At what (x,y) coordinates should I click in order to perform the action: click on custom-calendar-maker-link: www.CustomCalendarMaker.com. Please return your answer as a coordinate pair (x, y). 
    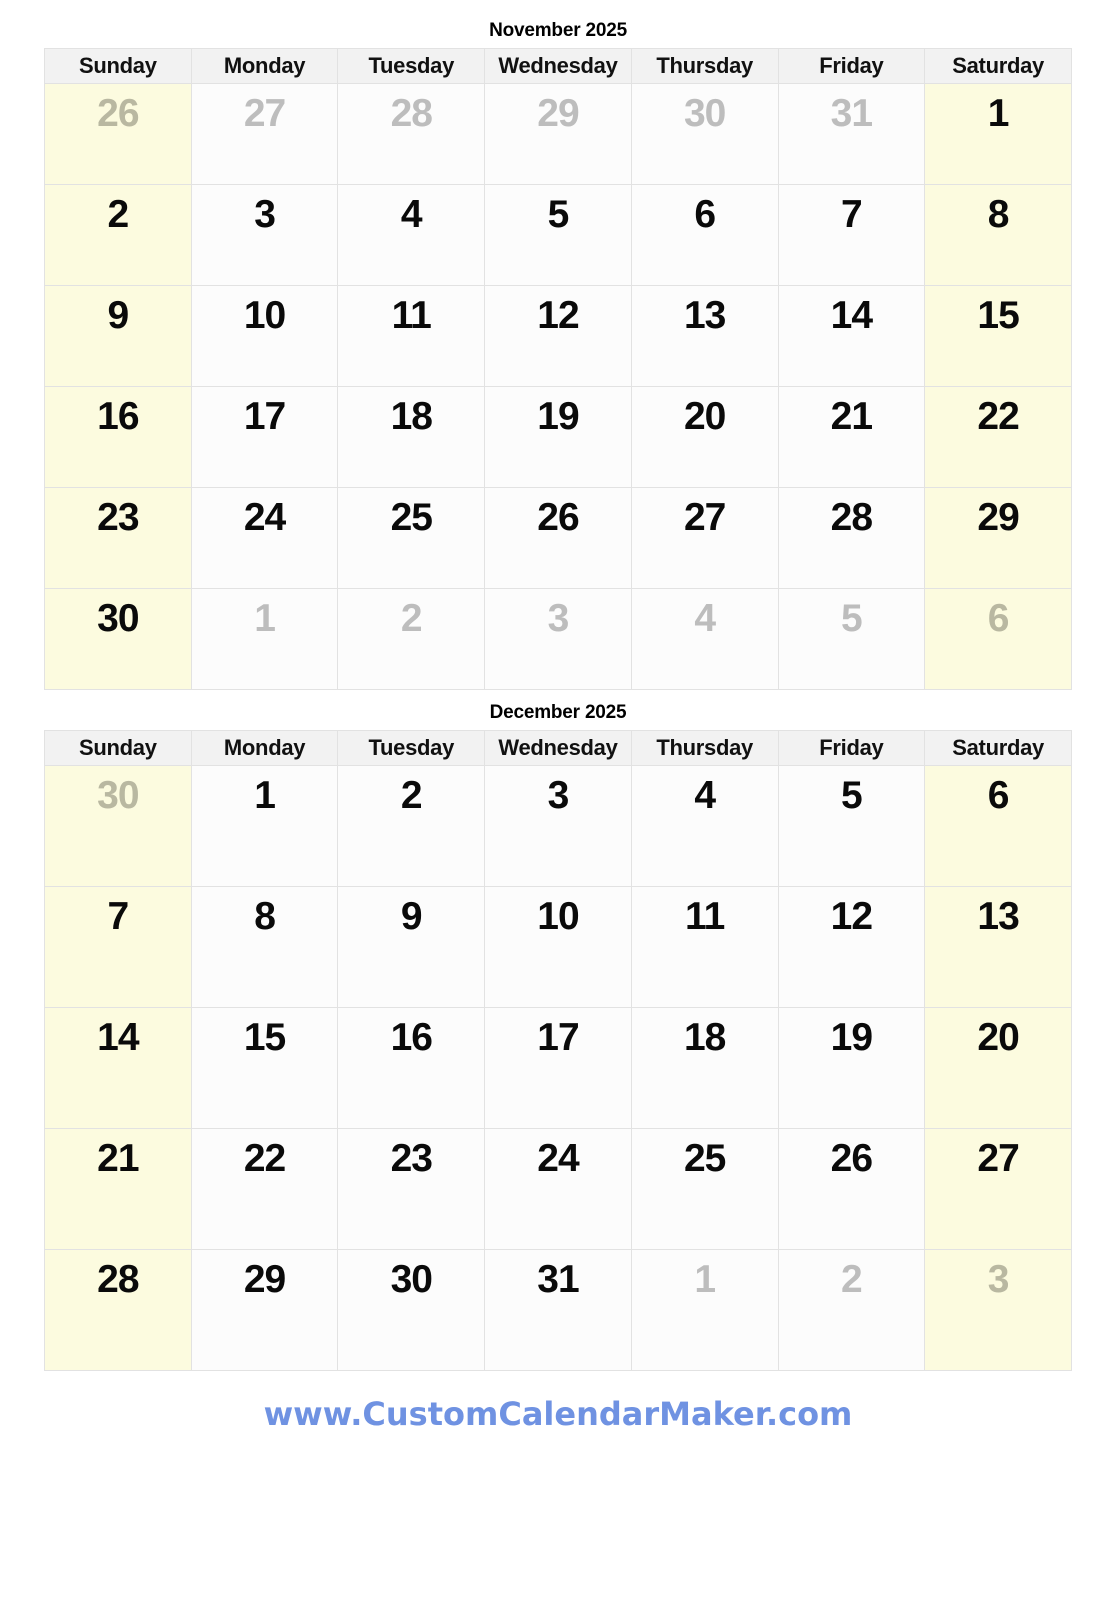
    Looking at the image, I should click on (558, 1414).